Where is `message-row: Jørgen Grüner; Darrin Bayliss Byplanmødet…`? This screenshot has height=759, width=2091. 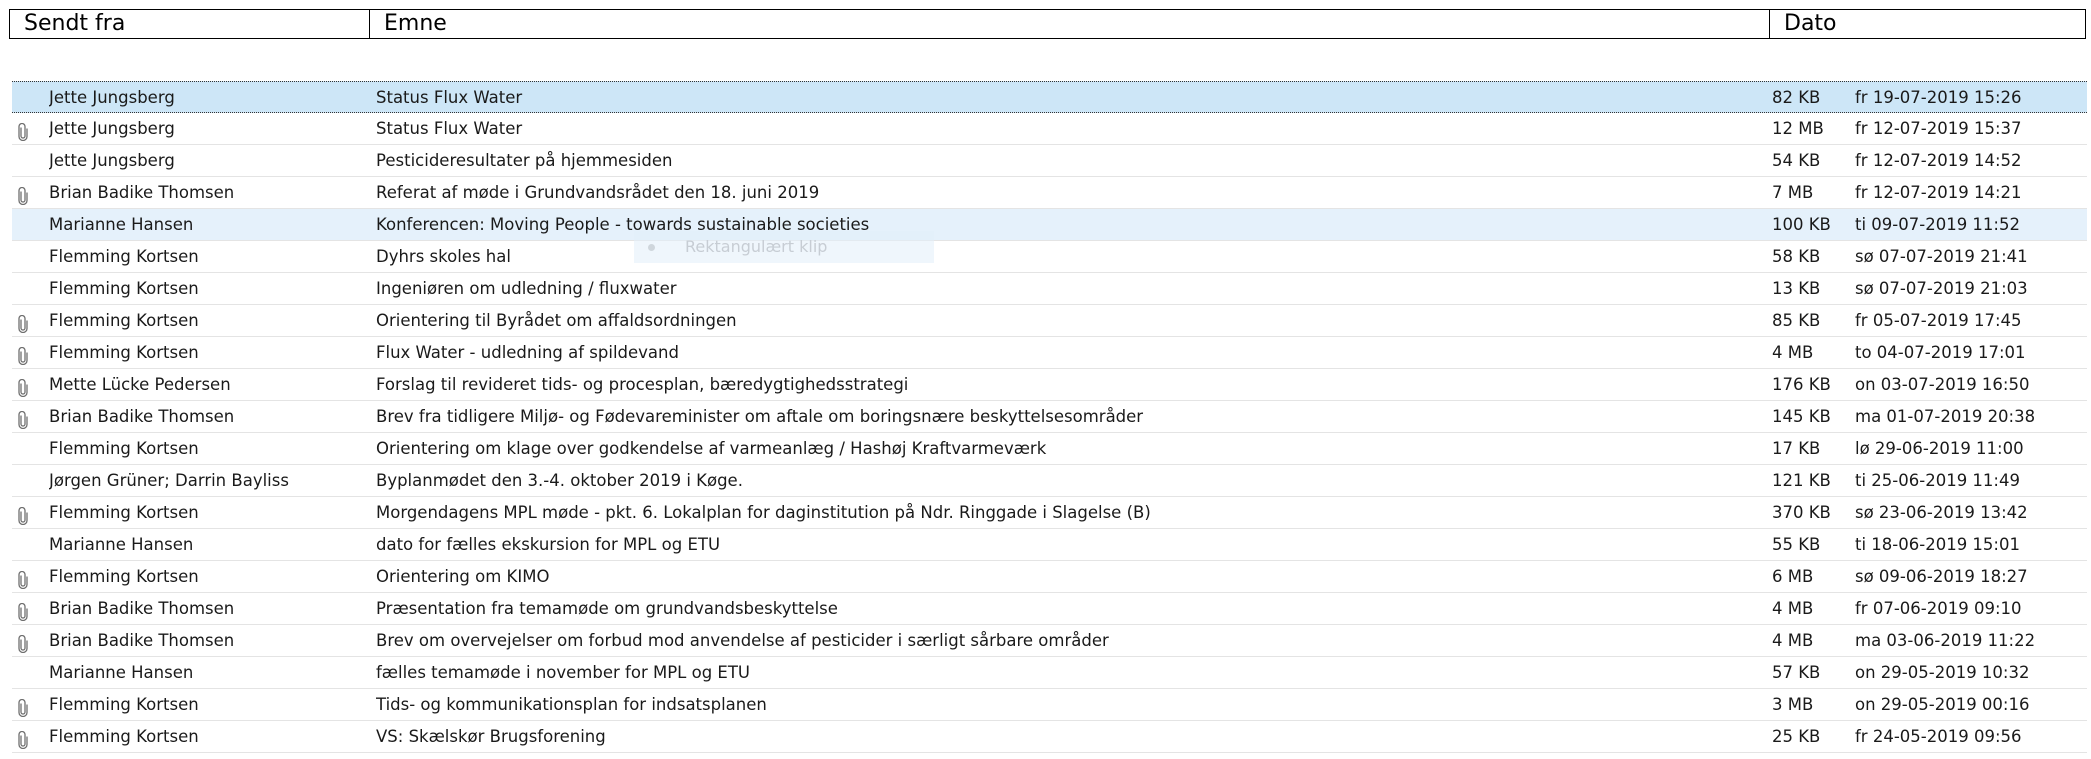 message-row: Jørgen Grüner; Darrin Bayliss Byplanmødet… is located at coordinates (1049, 481).